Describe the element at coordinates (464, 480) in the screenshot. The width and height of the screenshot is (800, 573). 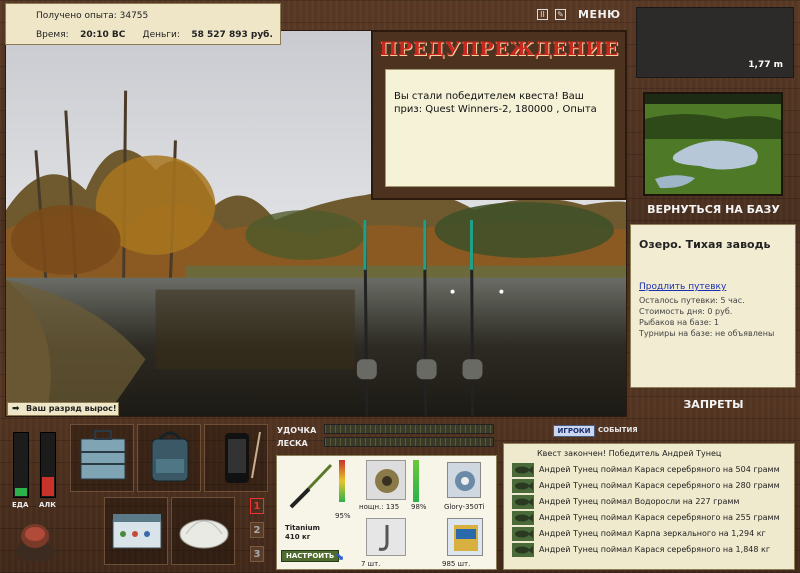
I see `line-spool-icon` at that location.